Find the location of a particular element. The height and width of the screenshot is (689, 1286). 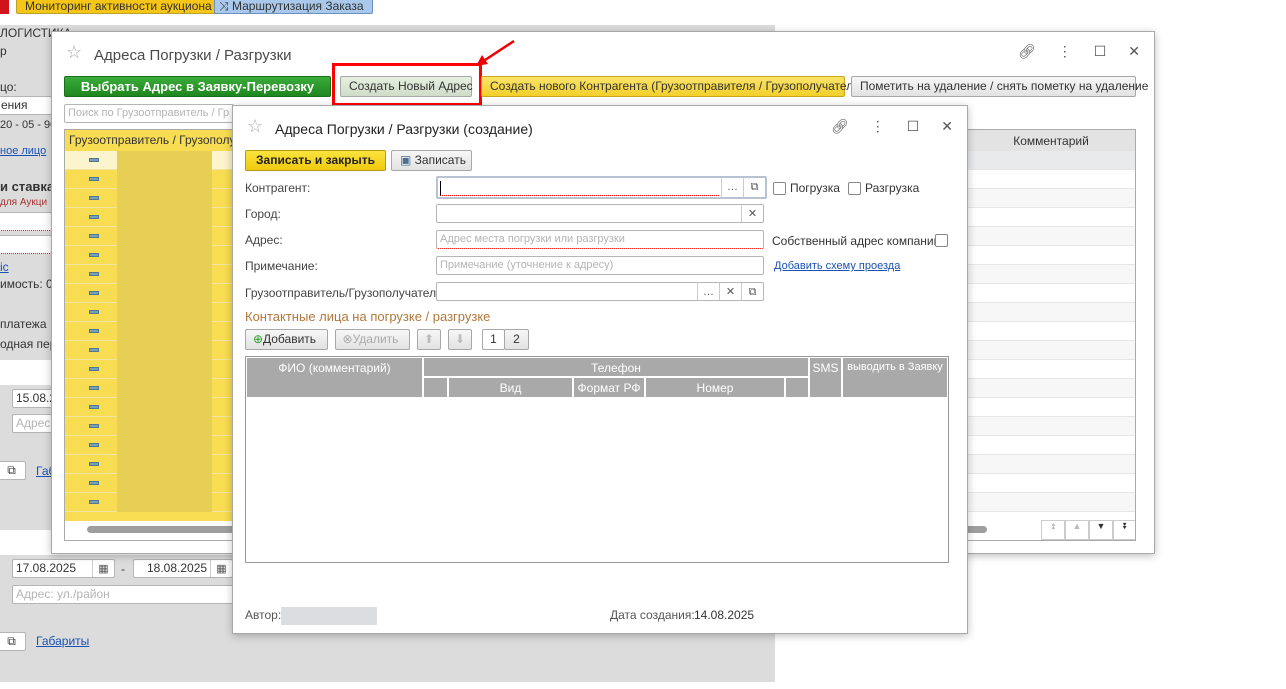

select-address-button: Выбрать Адрес в Заявку-Перевозку is located at coordinates (197, 86).